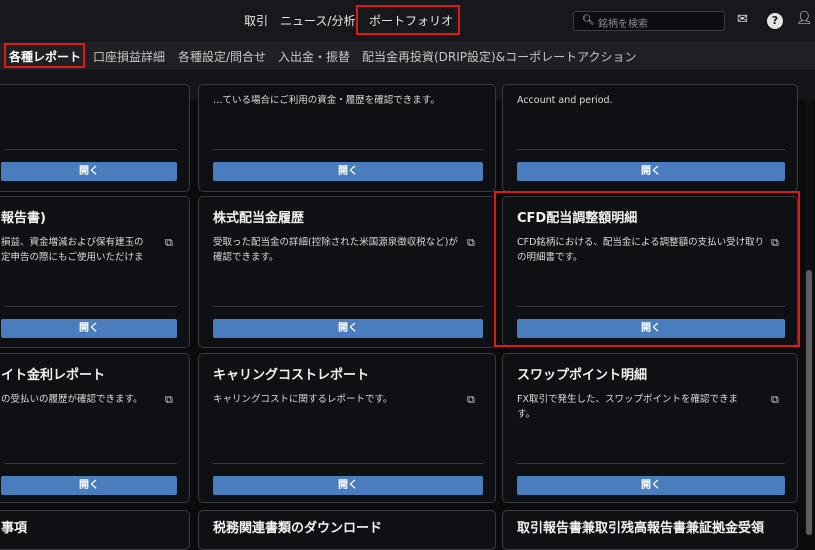 The height and width of the screenshot is (550, 815). Describe the element at coordinates (222, 56) in the screenshot. I see `tab-settings: 各種設定/問合せ` at that location.